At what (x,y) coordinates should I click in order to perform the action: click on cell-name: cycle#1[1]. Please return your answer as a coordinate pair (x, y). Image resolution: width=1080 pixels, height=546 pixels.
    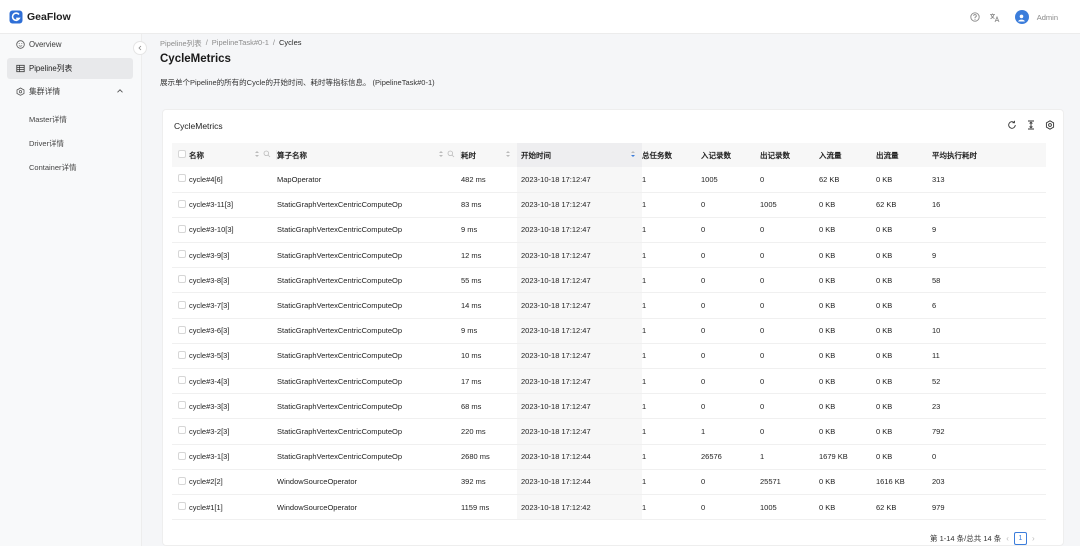
    Looking at the image, I should click on (233, 507).